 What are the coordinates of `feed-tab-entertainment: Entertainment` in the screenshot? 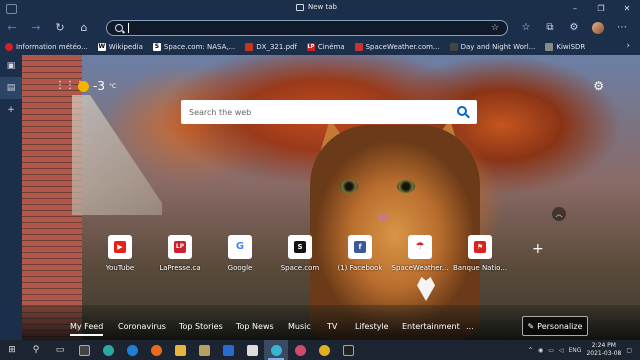 It's located at (431, 326).